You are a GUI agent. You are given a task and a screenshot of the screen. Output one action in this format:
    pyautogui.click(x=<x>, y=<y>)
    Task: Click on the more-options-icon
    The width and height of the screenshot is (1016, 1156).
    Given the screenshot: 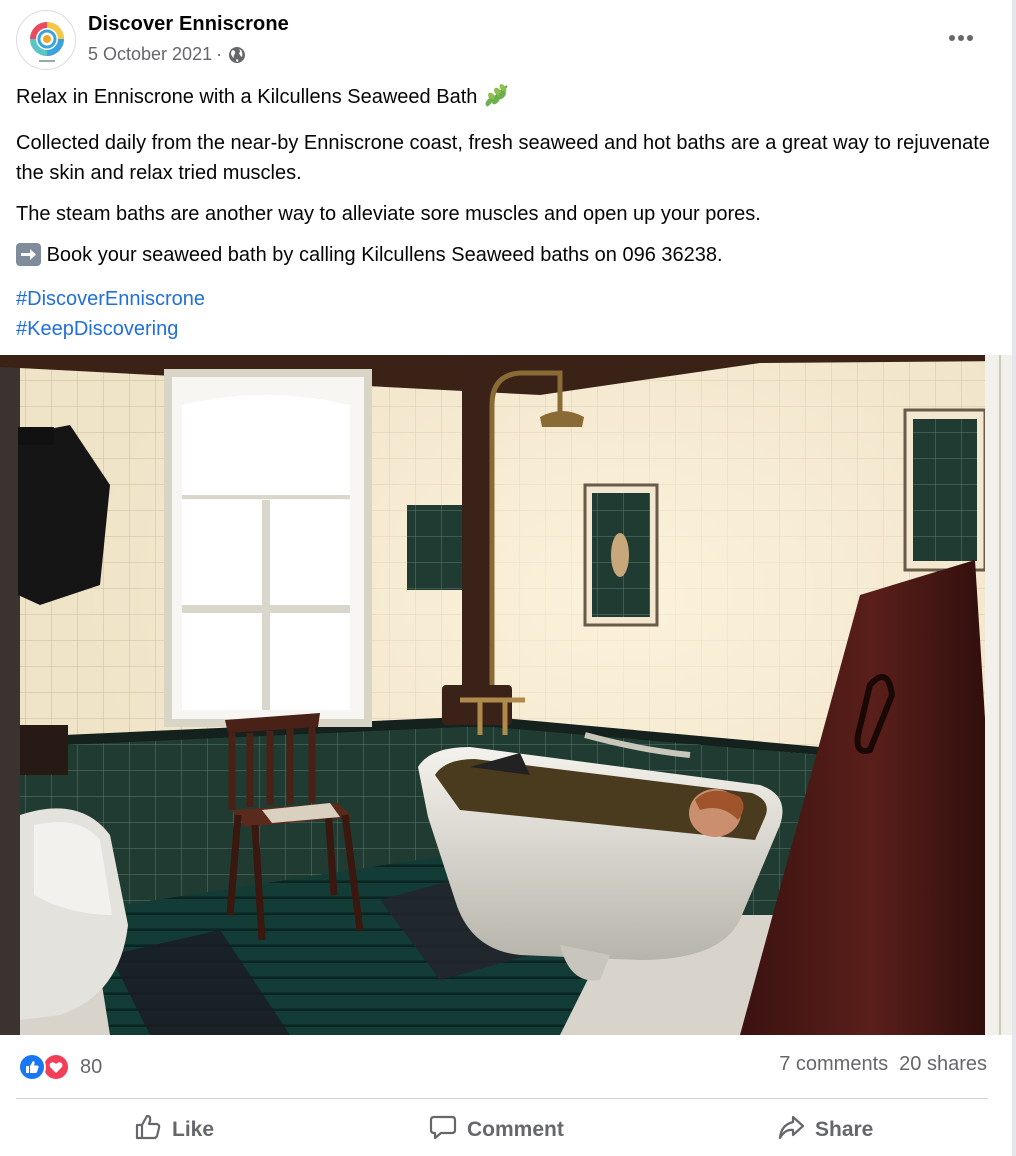 What is the action you would take?
    pyautogui.click(x=961, y=38)
    